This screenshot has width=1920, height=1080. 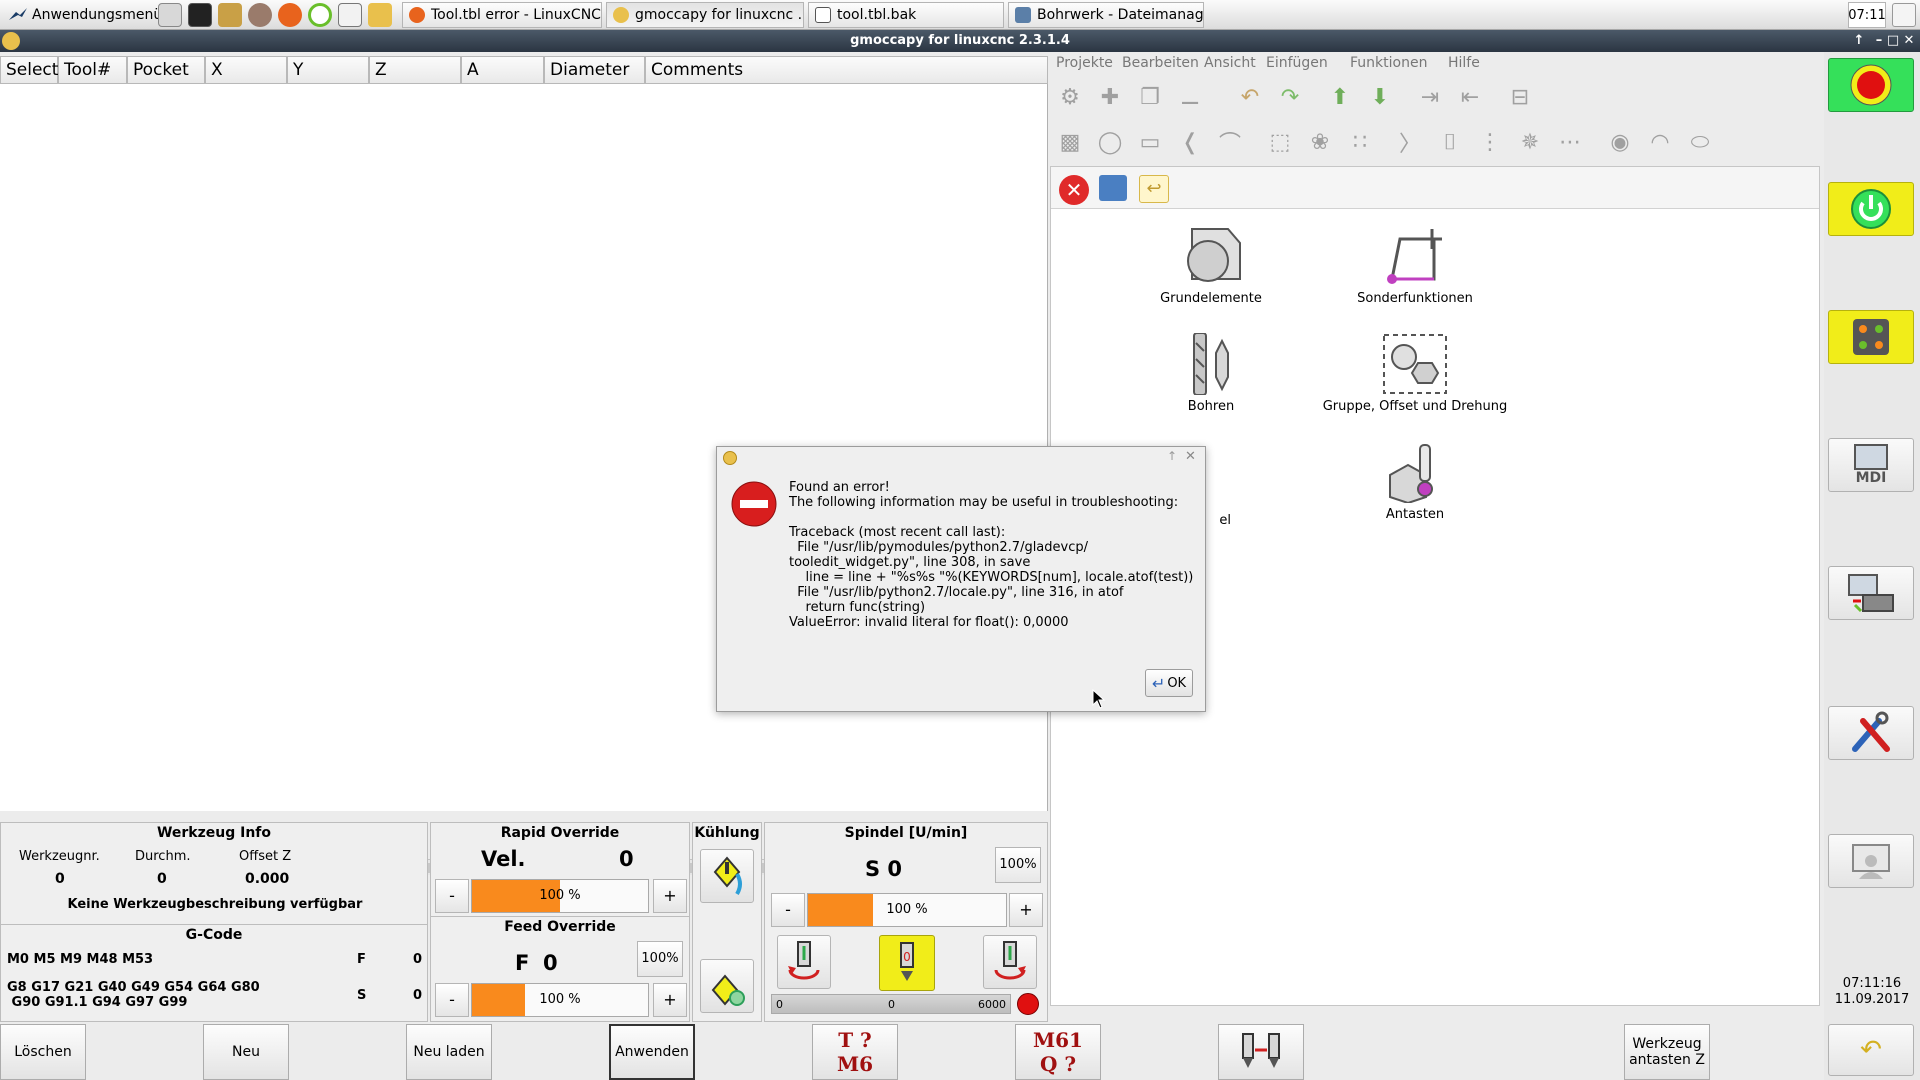 What do you see at coordinates (449, 1052) in the screenshot?
I see `reload-button: Neu laden` at bounding box center [449, 1052].